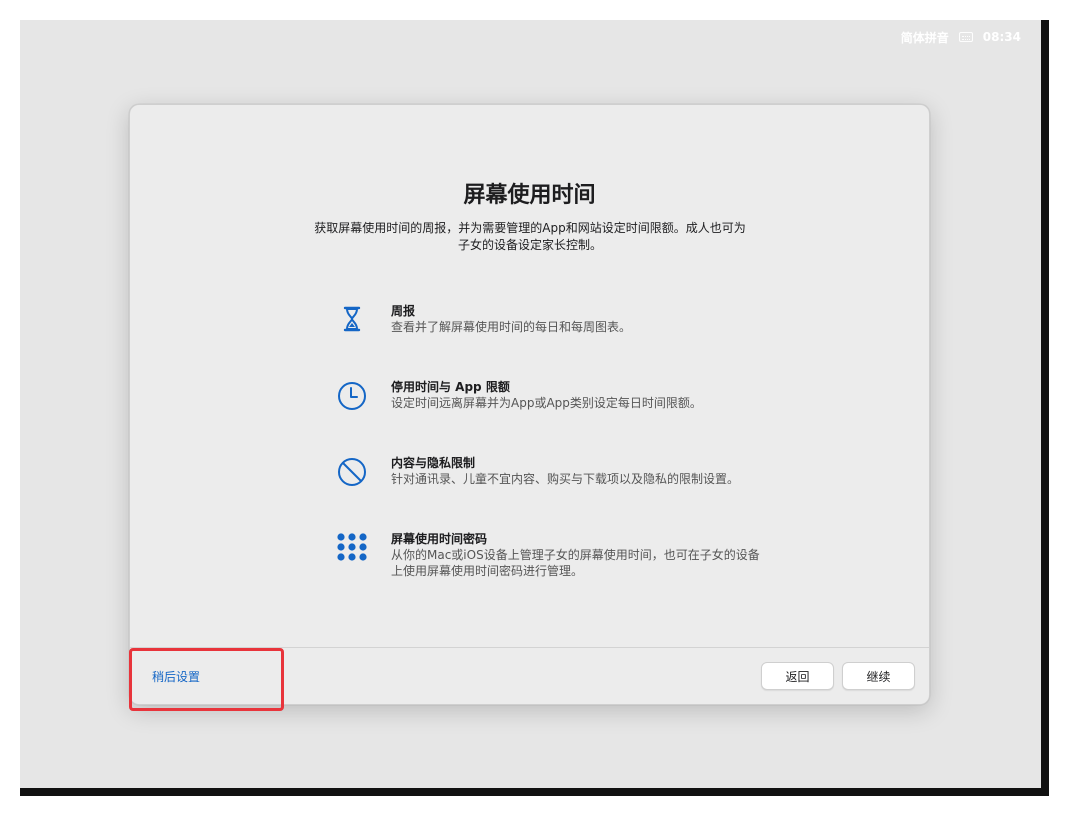  Describe the element at coordinates (450, 387) in the screenshot. I see `feature-title: 停用时间与 App 限额` at that location.